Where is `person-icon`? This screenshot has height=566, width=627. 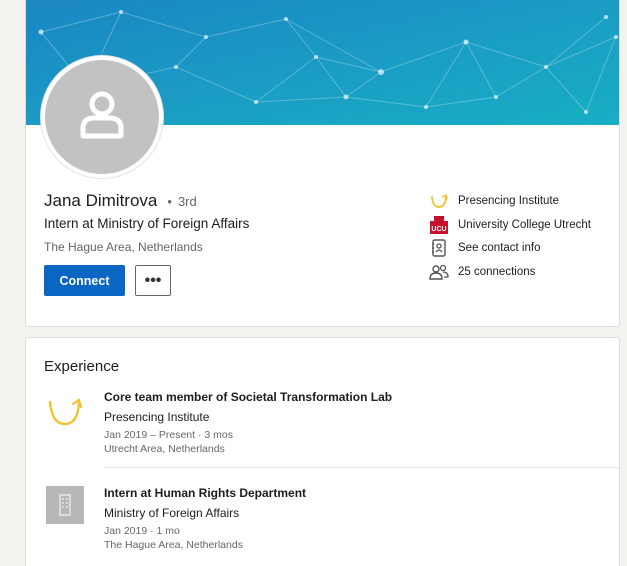 person-icon is located at coordinates (102, 115).